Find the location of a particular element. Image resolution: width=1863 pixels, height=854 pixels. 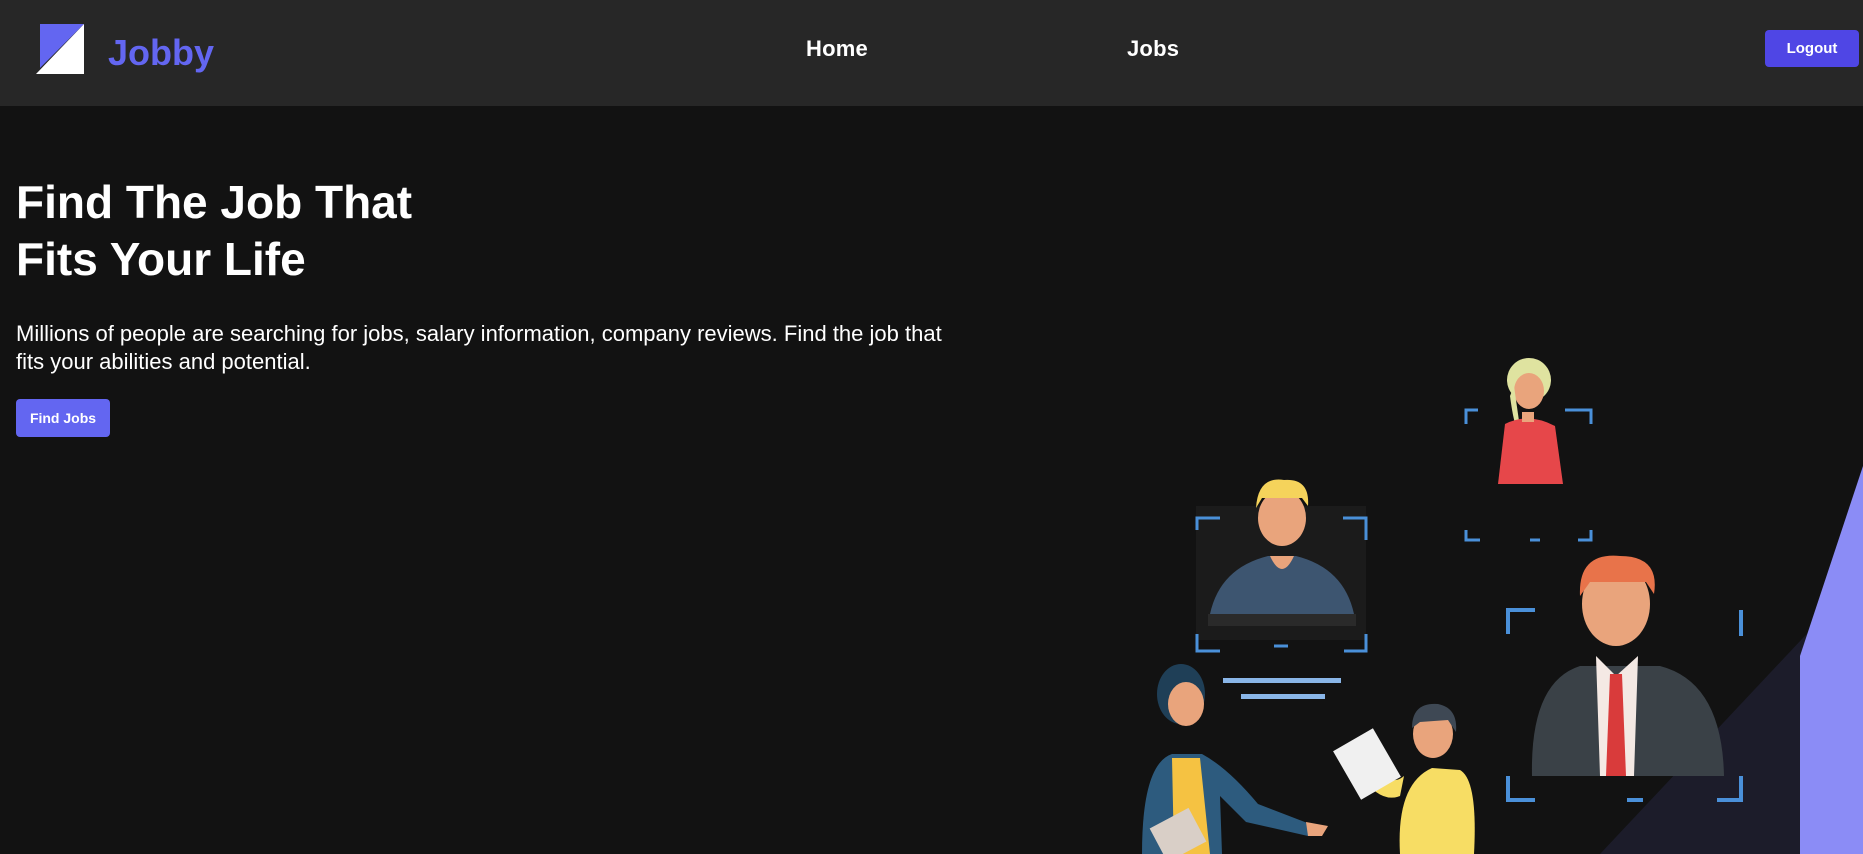

jobby-logo-icon: Jobby is located at coordinates (125, 49).